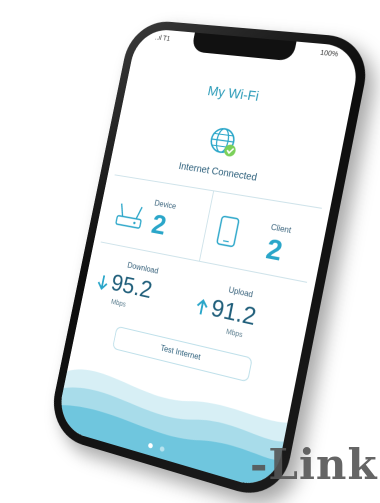 This screenshot has width=380, height=503. Describe the element at coordinates (162, 39) in the screenshot. I see `status-signal: ..ıl T1` at that location.